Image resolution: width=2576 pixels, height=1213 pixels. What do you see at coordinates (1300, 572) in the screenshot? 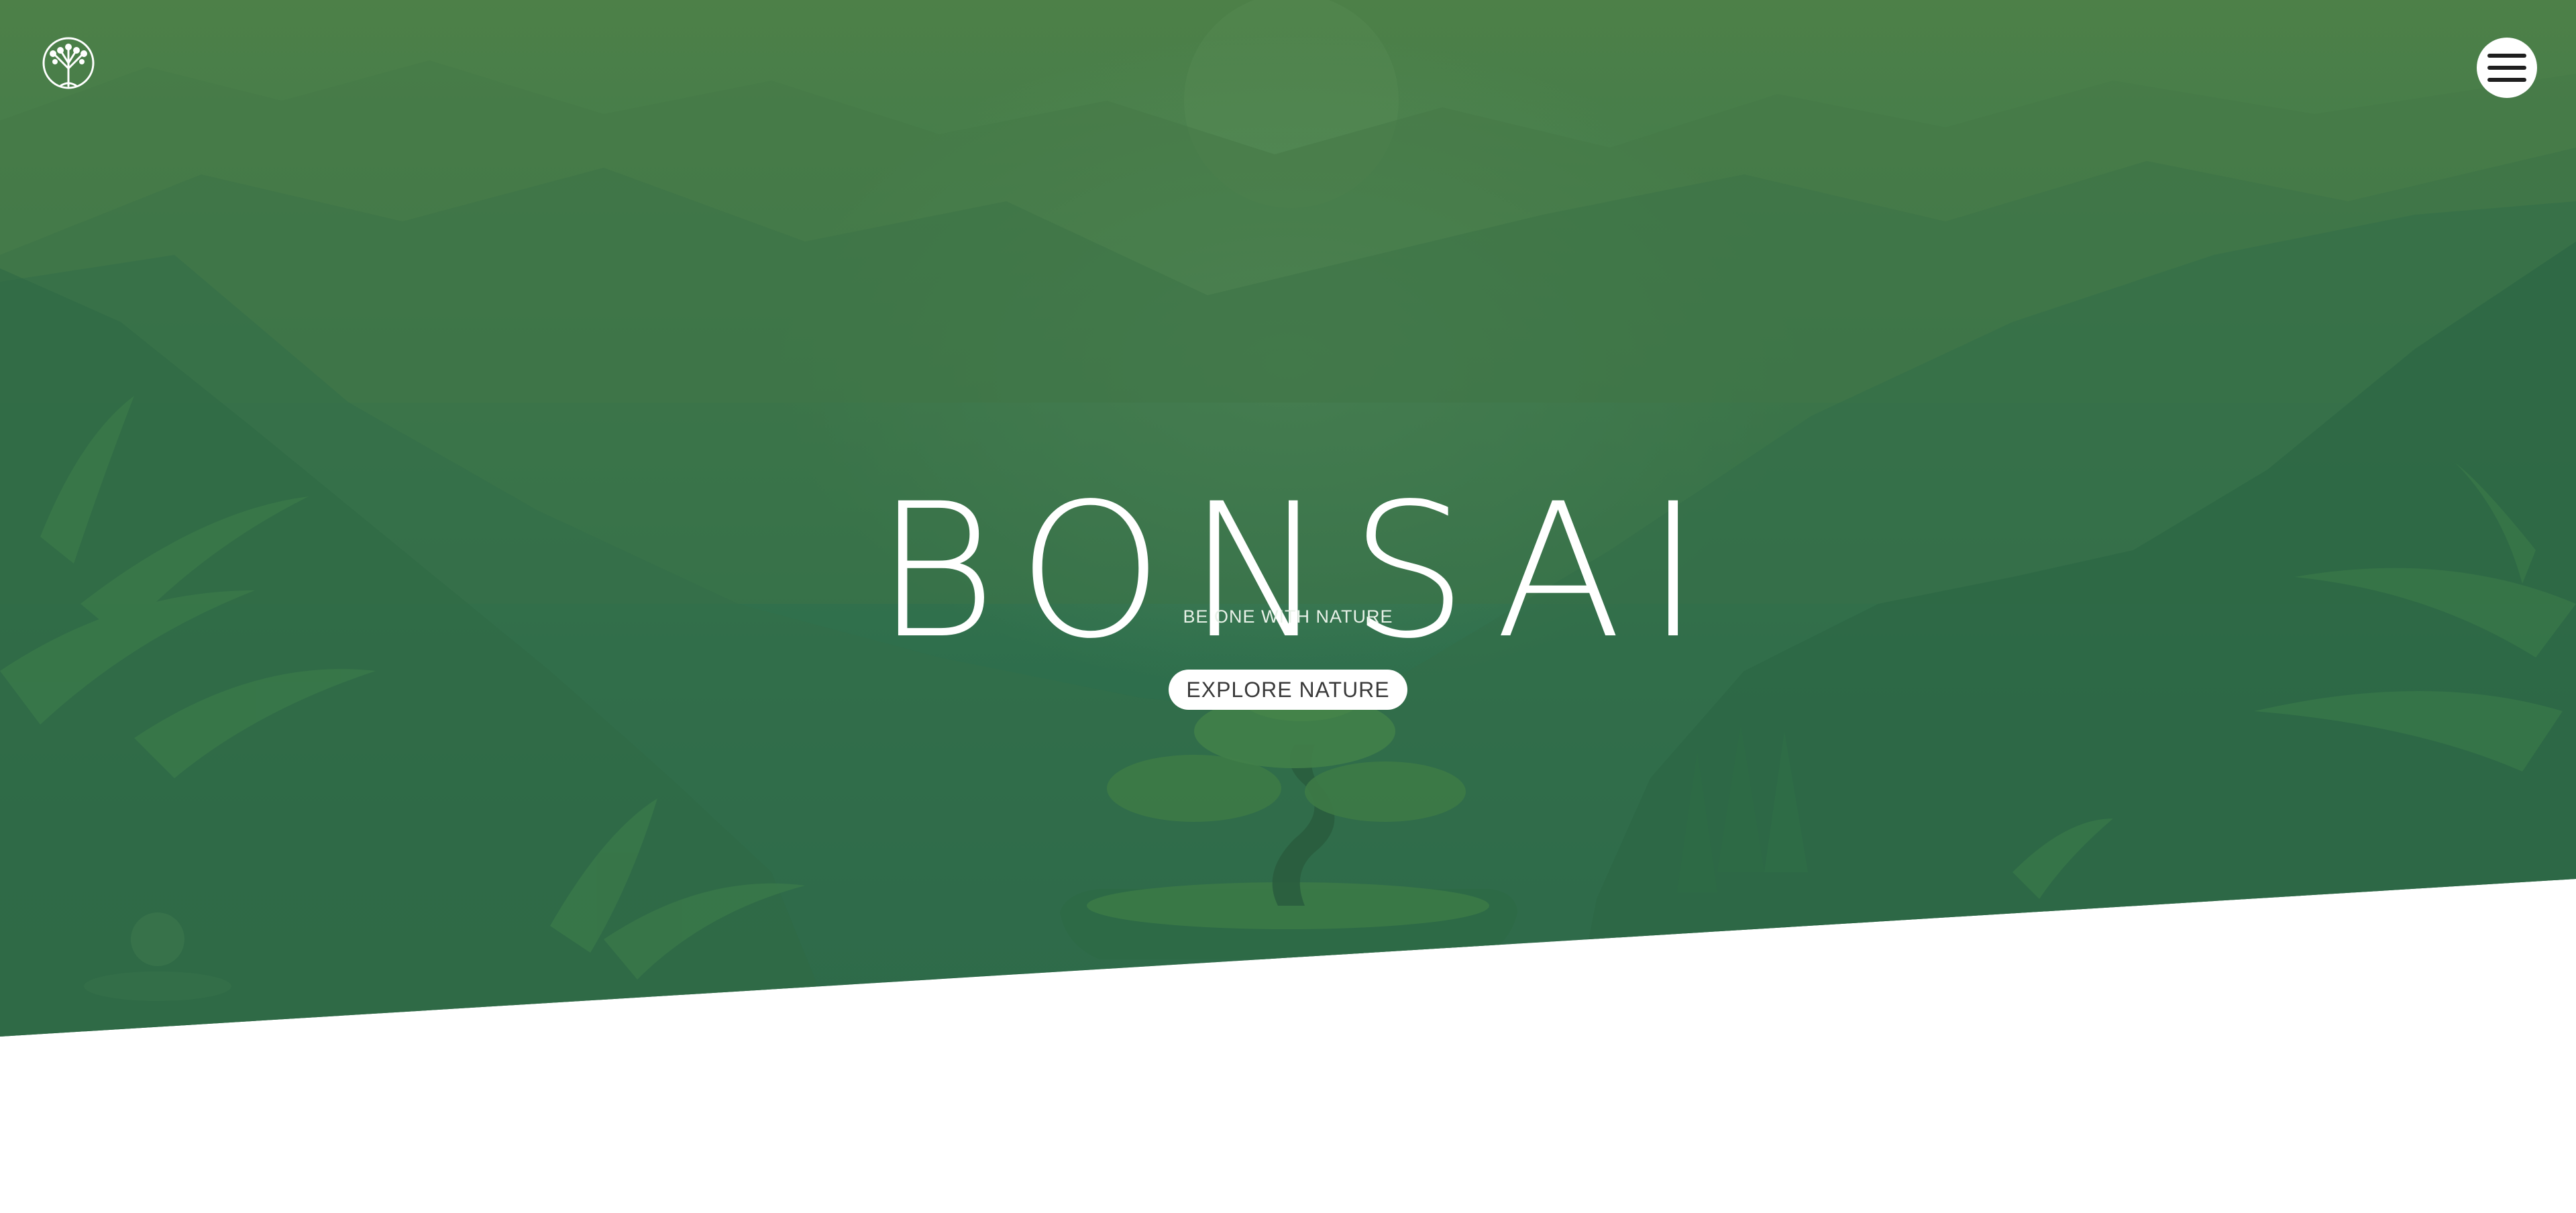
I see `hero-title: BONSAI` at bounding box center [1300, 572].